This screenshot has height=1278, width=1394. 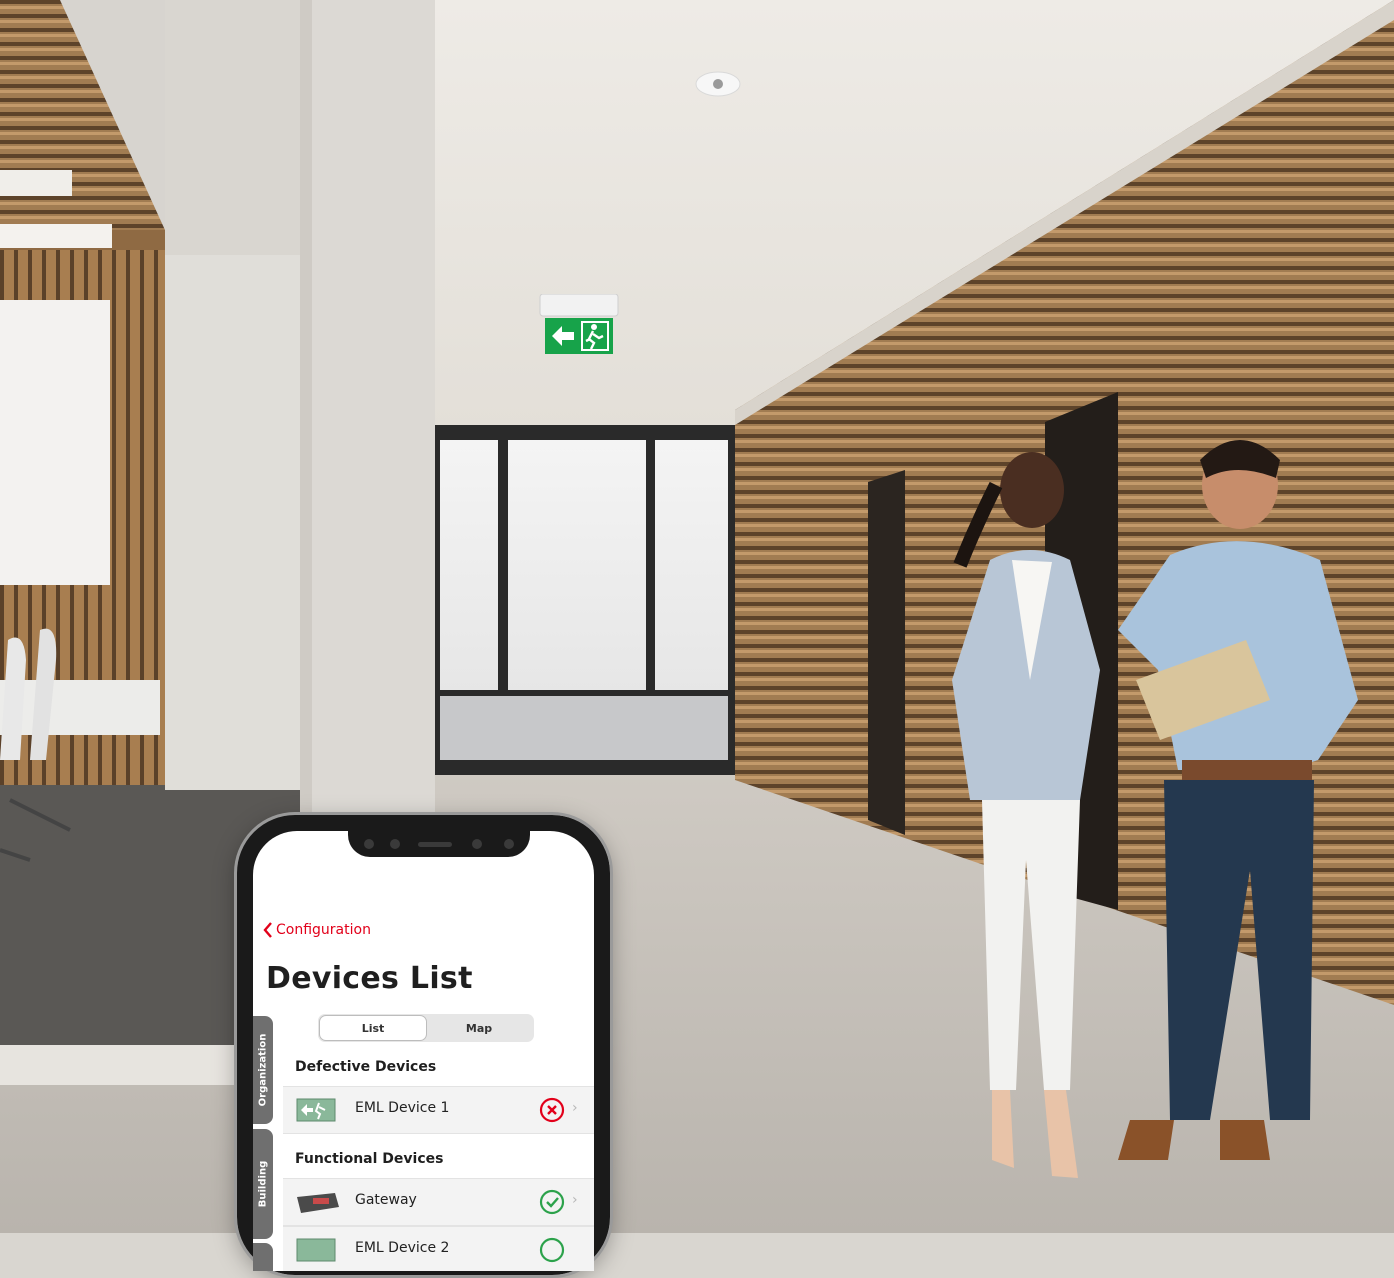 I want to click on tab-organization-label: Organization, so click(x=263, y=1070).